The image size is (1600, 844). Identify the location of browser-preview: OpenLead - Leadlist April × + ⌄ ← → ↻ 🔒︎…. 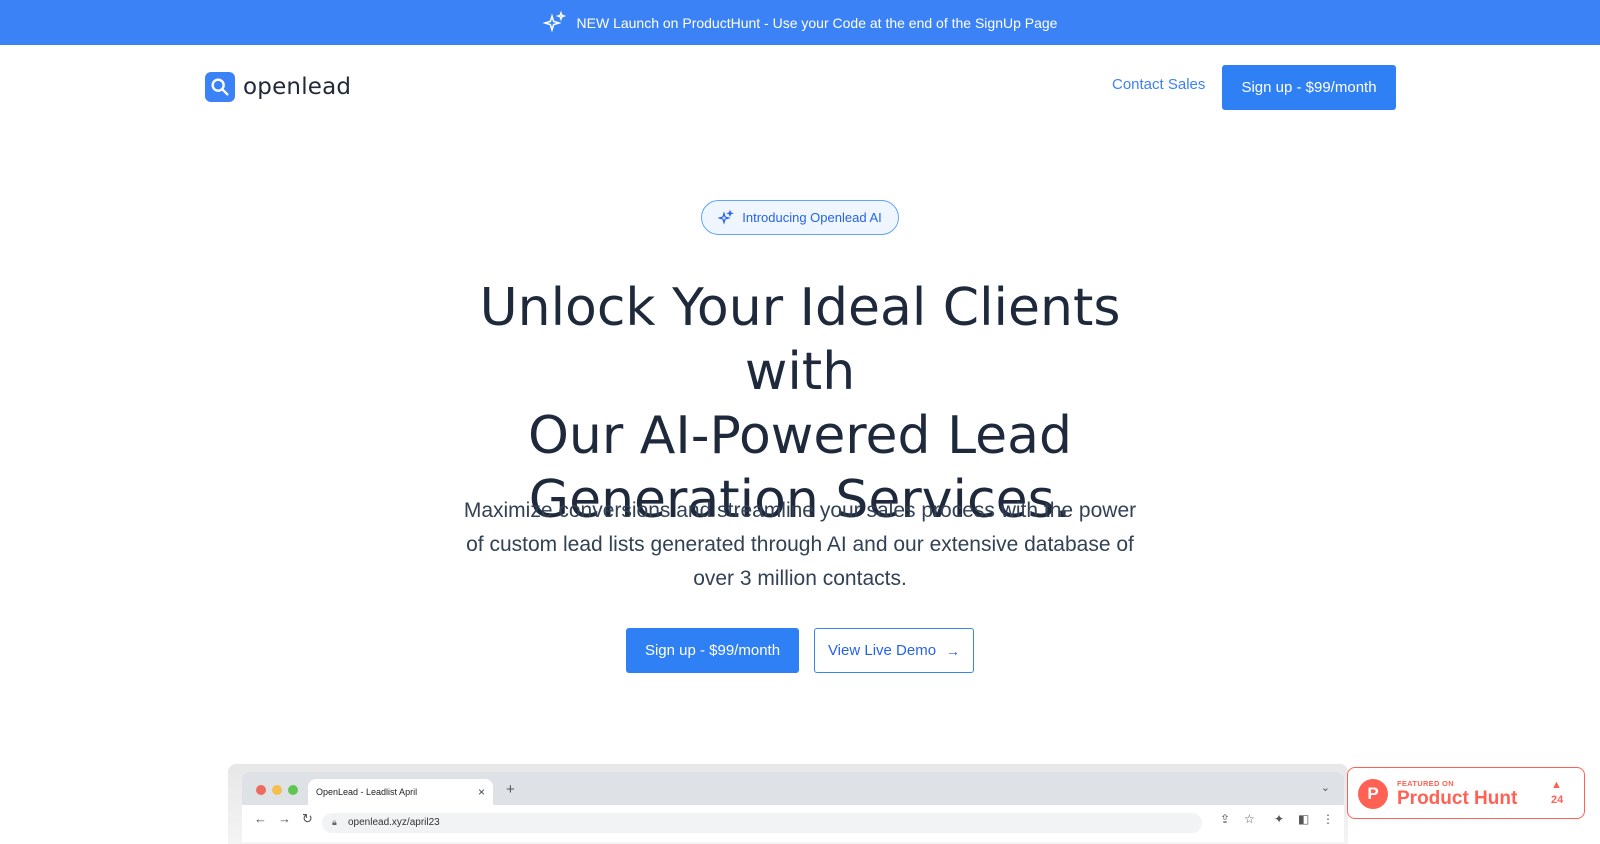
(793, 807).